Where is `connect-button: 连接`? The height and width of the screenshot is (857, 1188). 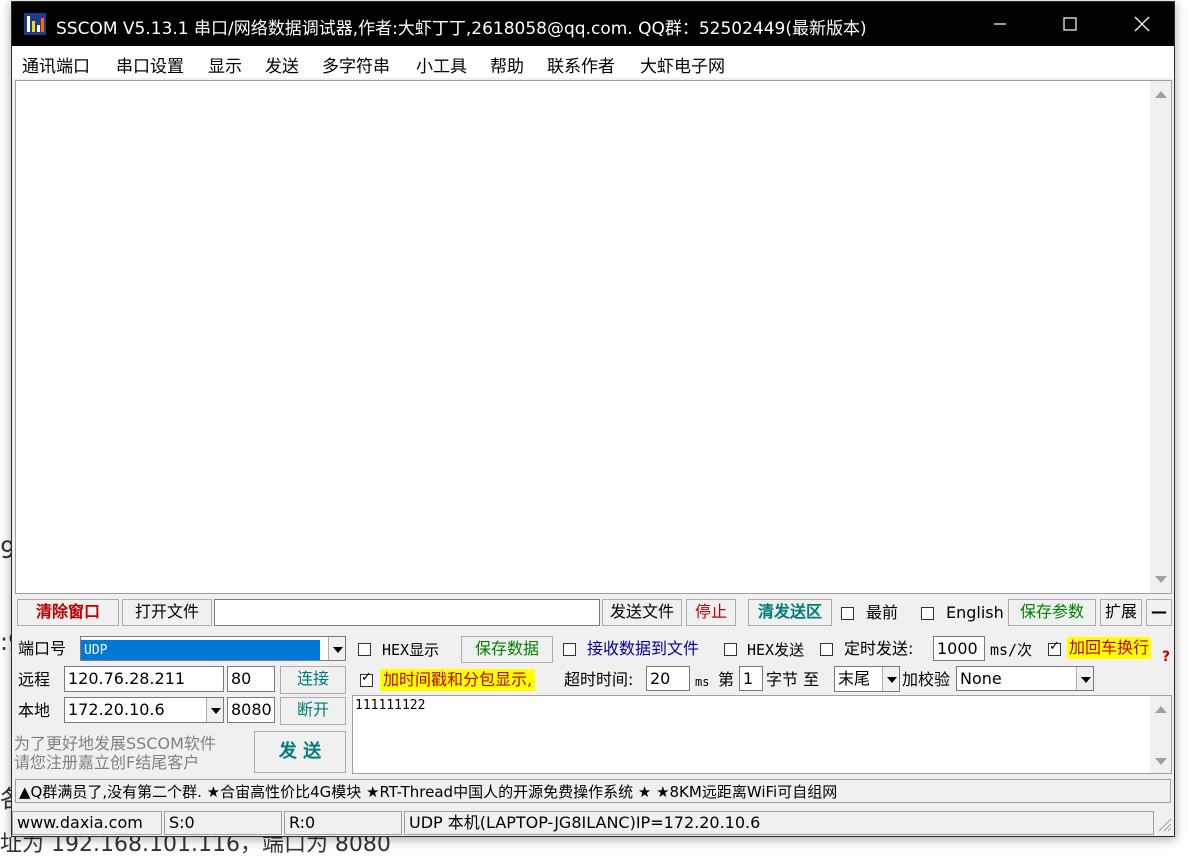 connect-button: 连接 is located at coordinates (313, 680).